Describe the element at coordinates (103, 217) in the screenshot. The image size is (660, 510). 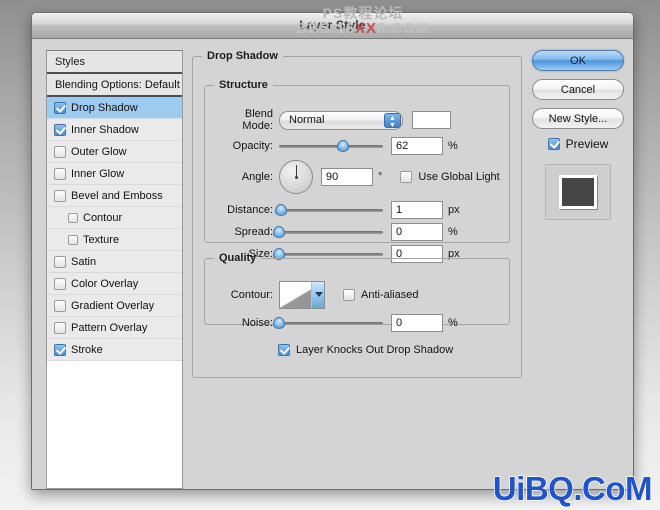
I see `styles-list-item-label: Contour` at that location.